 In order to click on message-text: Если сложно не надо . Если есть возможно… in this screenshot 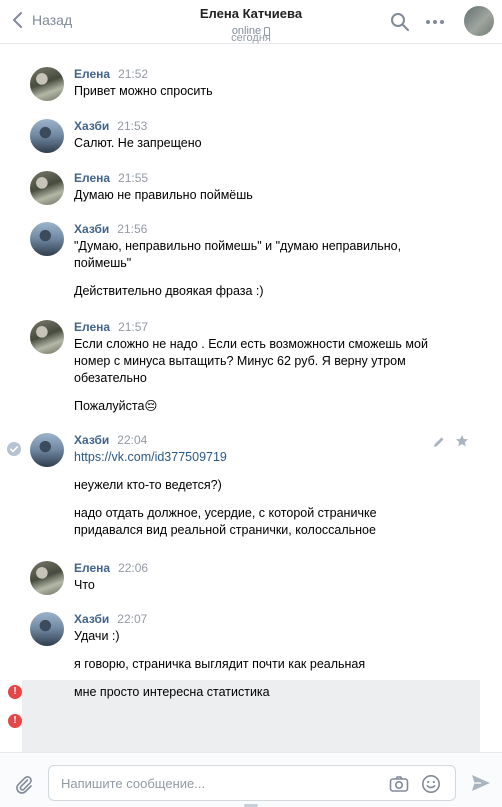, I will do `click(251, 344)`.